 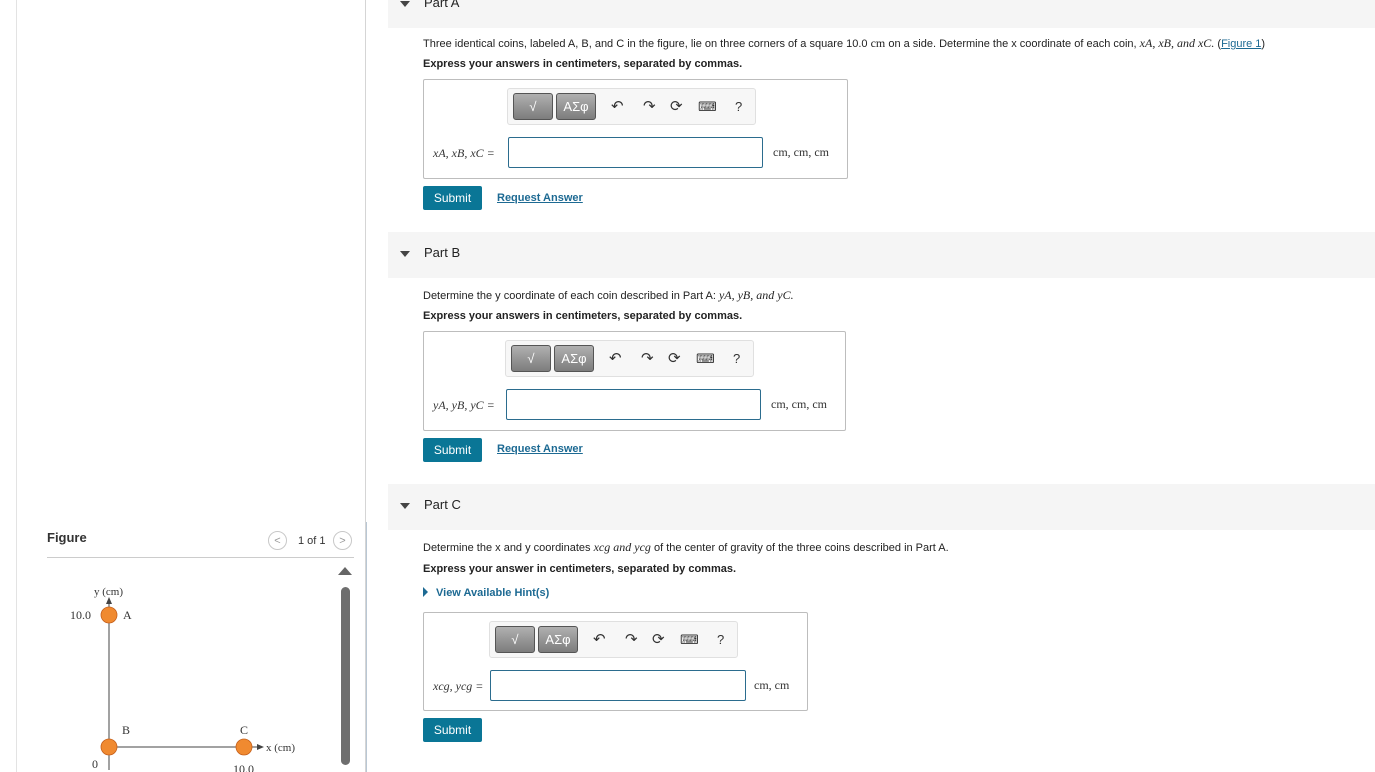 What do you see at coordinates (540, 198) in the screenshot?
I see `part-a-request-answer-link: Request Answer` at bounding box center [540, 198].